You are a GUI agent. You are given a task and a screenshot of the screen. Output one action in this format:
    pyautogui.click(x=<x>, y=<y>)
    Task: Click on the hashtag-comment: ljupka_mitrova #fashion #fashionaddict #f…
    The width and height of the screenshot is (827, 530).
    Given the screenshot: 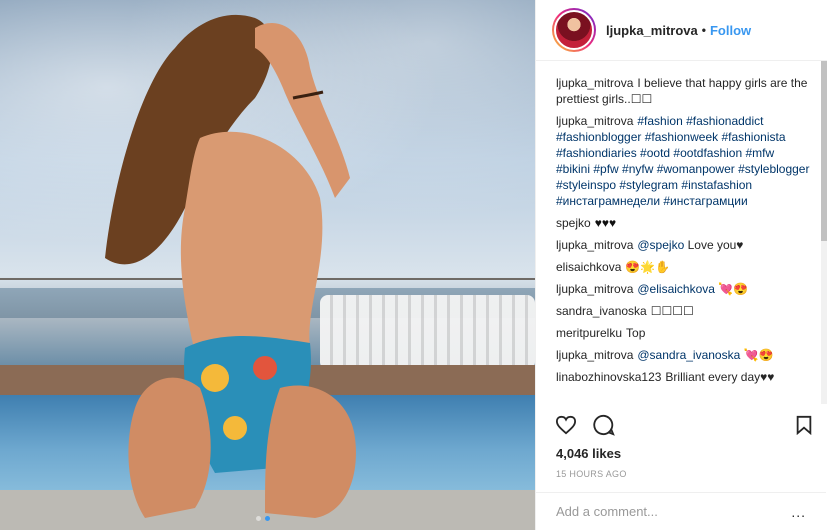 What is the action you would take?
    pyautogui.click(x=683, y=161)
    